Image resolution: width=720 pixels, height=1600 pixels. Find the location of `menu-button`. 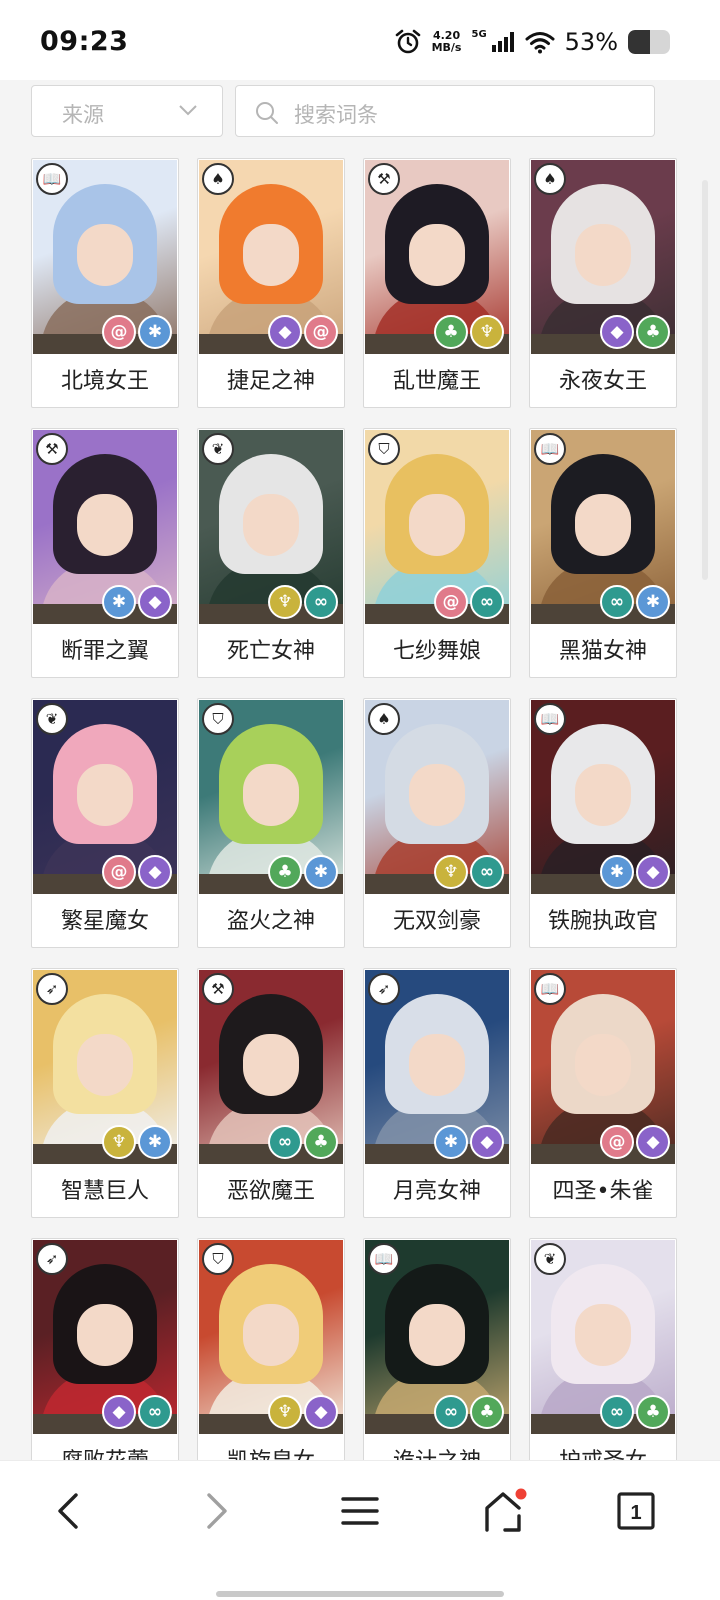

menu-button is located at coordinates (360, 1511).